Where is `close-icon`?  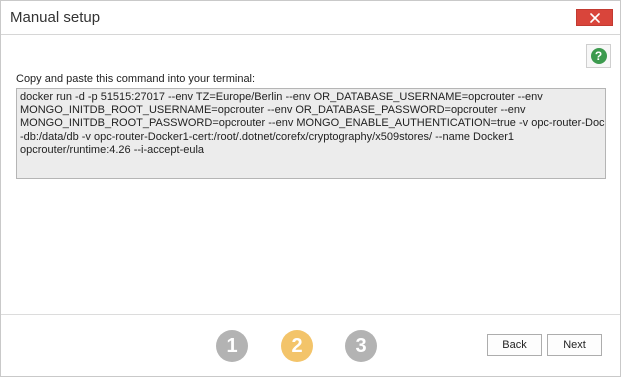
close-icon is located at coordinates (594, 17).